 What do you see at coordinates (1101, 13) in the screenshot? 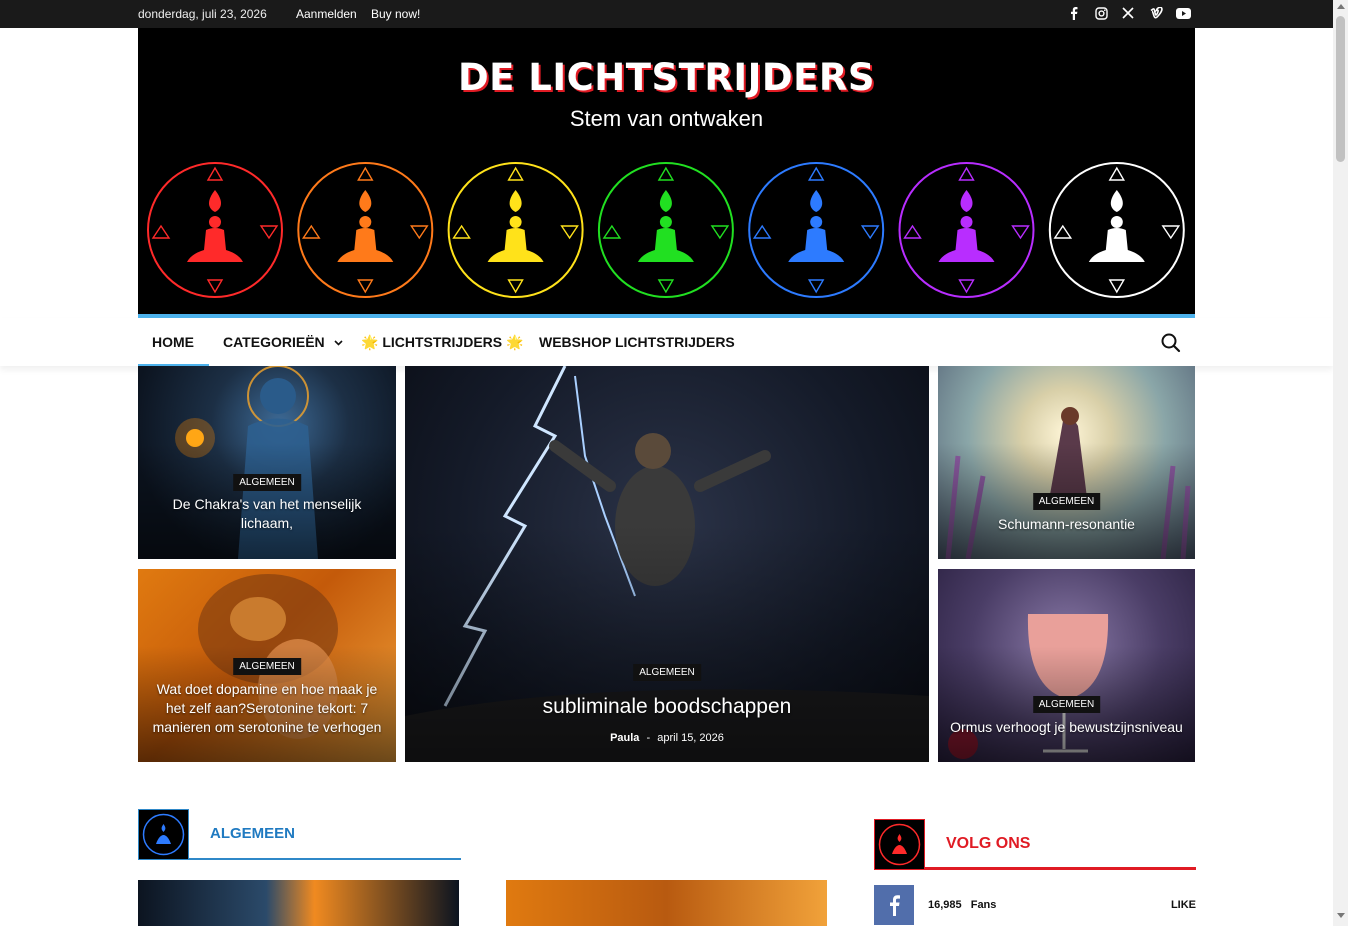
I see `instagram-icon` at bounding box center [1101, 13].